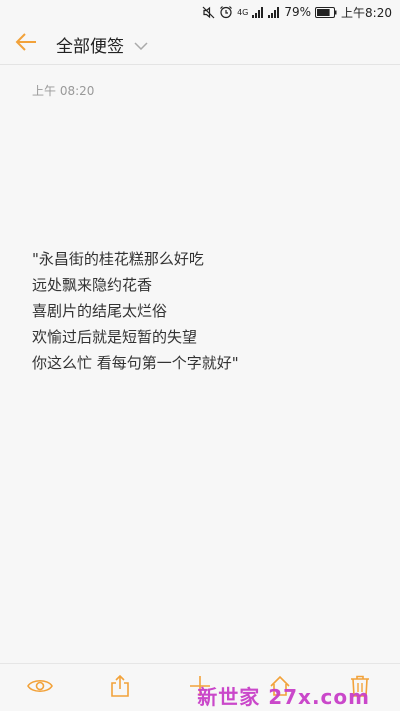 This screenshot has width=400, height=711. What do you see at coordinates (135, 363) in the screenshot?
I see `note-line: 你这么忙 看每句第一个字就好"` at bounding box center [135, 363].